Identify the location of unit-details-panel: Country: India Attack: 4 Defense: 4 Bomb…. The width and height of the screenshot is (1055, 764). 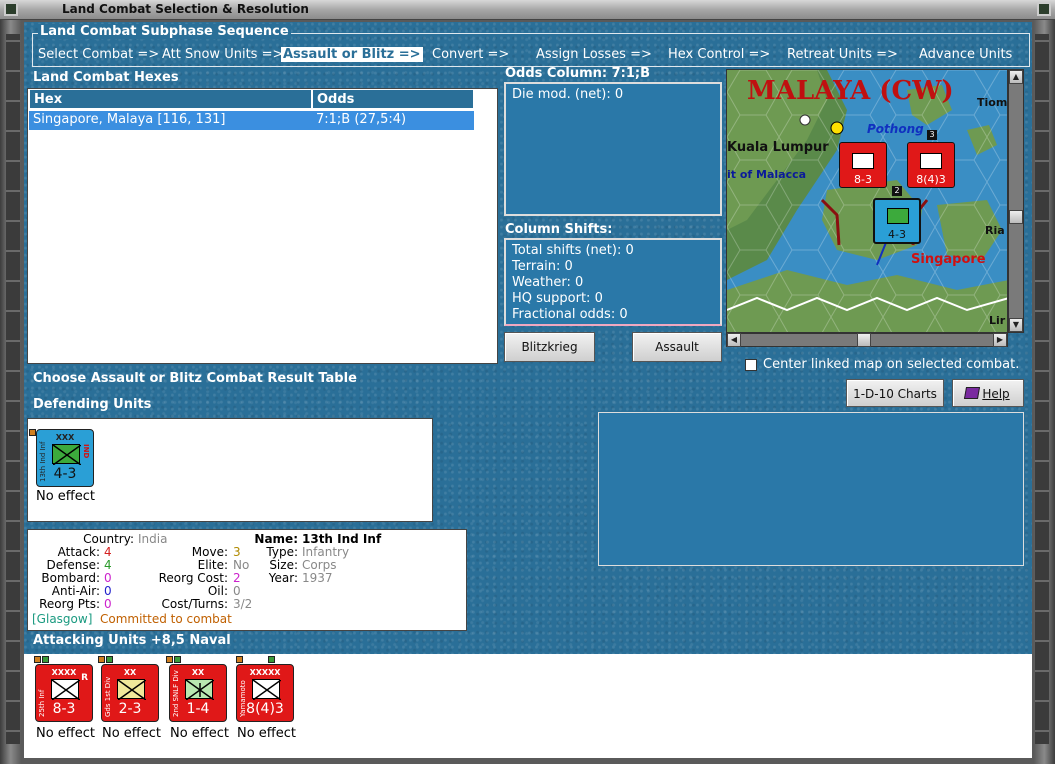
(247, 580).